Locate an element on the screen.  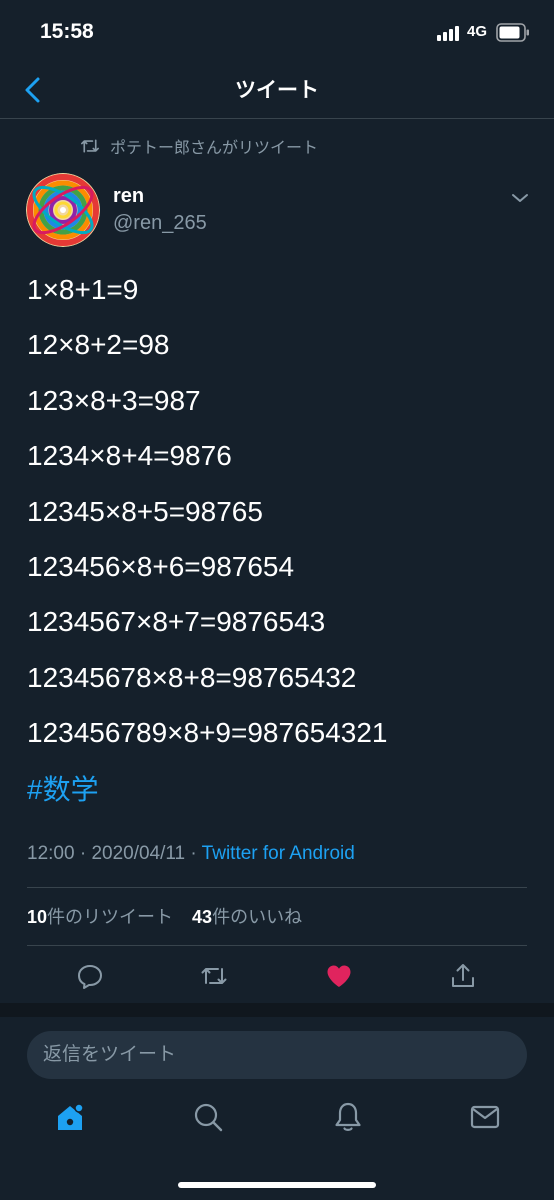
retweets-label: 件のリツイート is located at coordinates (110, 917).